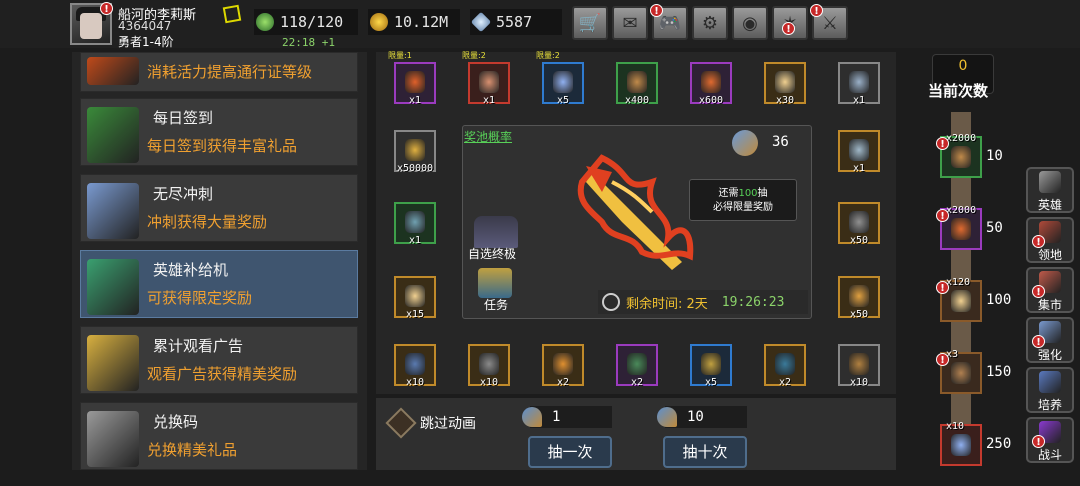 The image size is (1080, 486). What do you see at coordinates (548, 55) in the screenshot?
I see `limited-quantity-label: 限量:2` at bounding box center [548, 55].